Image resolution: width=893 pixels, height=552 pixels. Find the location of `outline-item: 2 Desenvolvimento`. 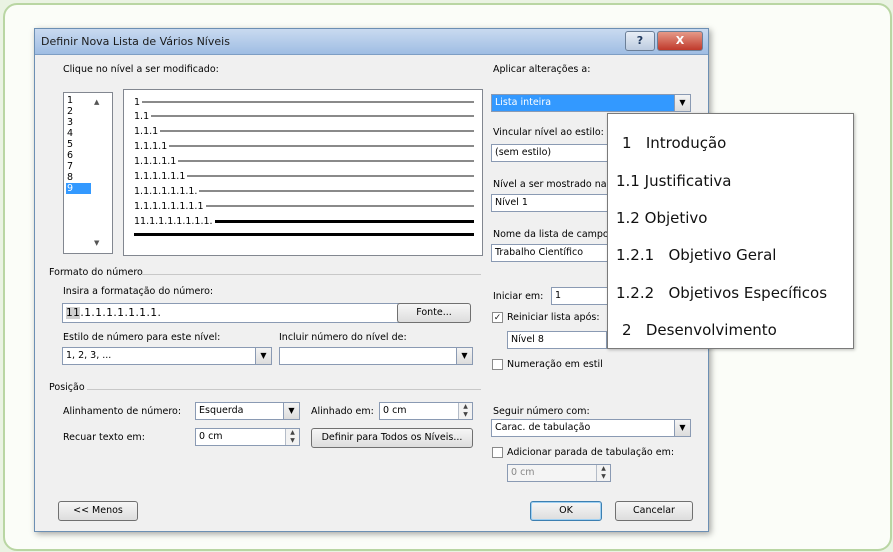

outline-item: 2 Desenvolvimento is located at coordinates (699, 330).